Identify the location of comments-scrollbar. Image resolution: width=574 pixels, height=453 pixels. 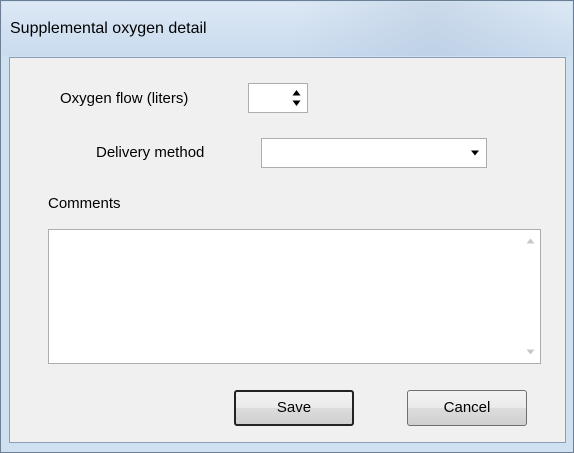
(530, 296).